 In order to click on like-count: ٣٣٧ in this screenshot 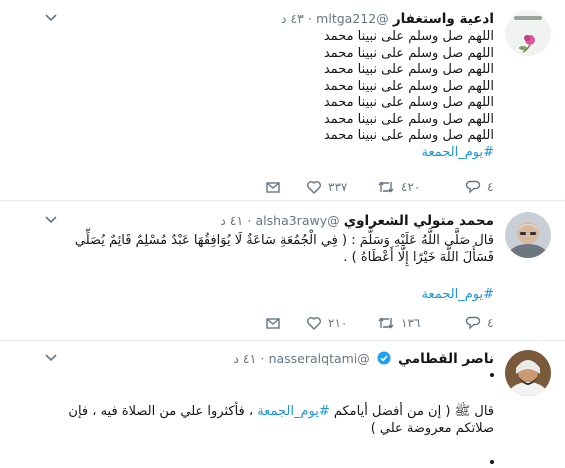, I will do `click(338, 187)`.